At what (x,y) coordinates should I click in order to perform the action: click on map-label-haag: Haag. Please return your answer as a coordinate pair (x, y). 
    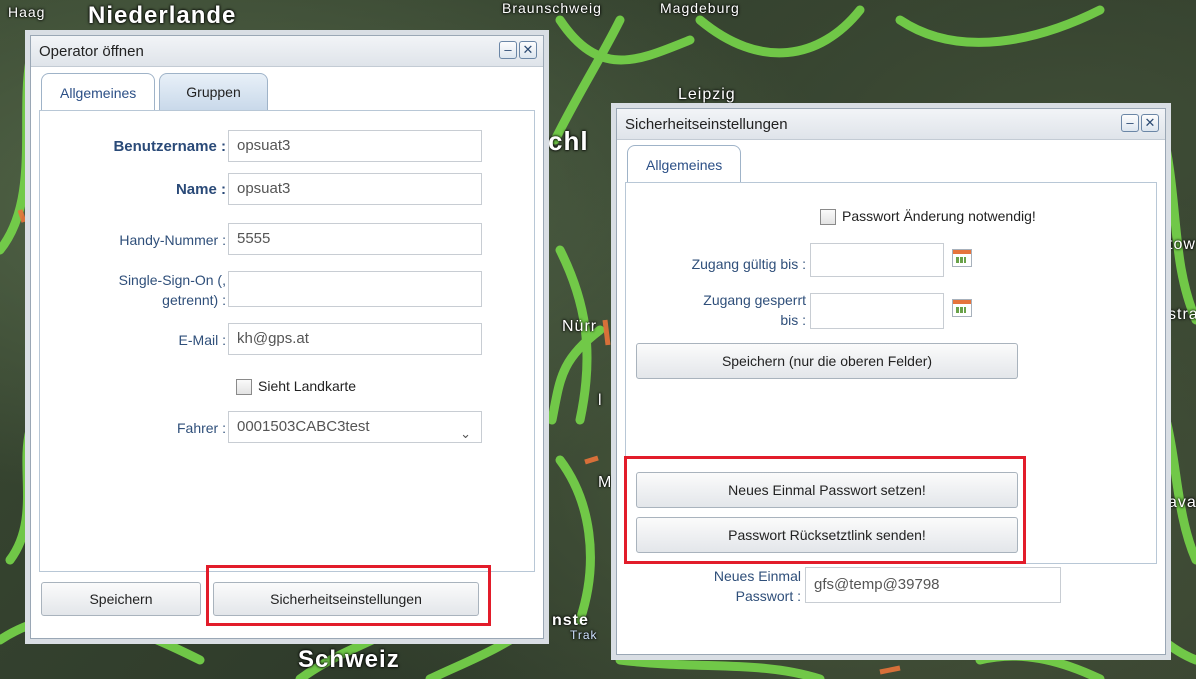
    Looking at the image, I should click on (27, 12).